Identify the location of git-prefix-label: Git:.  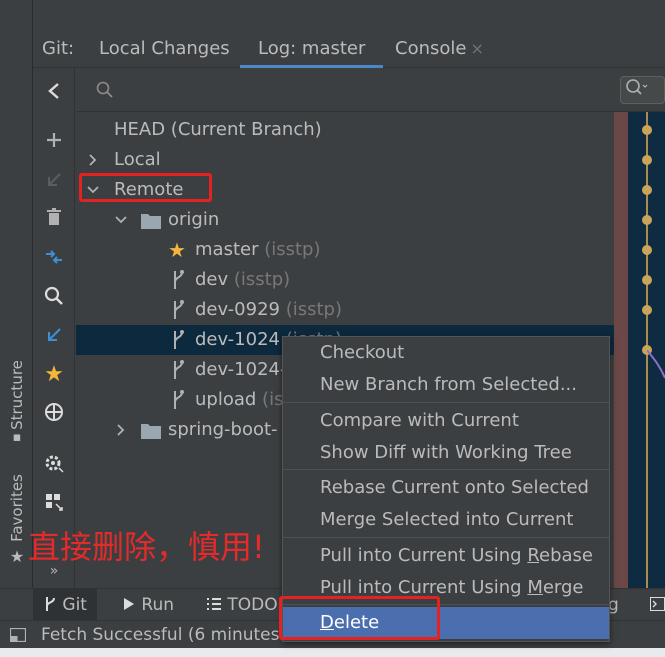
(58, 48).